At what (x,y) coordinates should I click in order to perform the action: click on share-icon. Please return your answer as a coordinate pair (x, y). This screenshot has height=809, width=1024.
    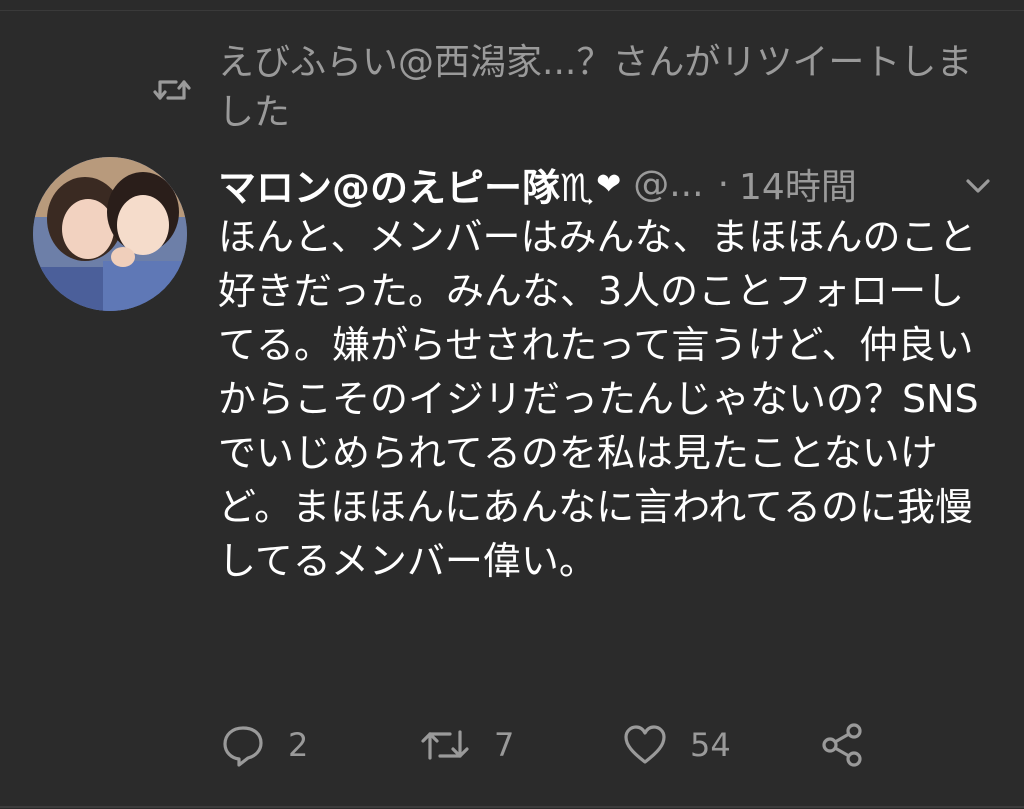
    Looking at the image, I should click on (842, 745).